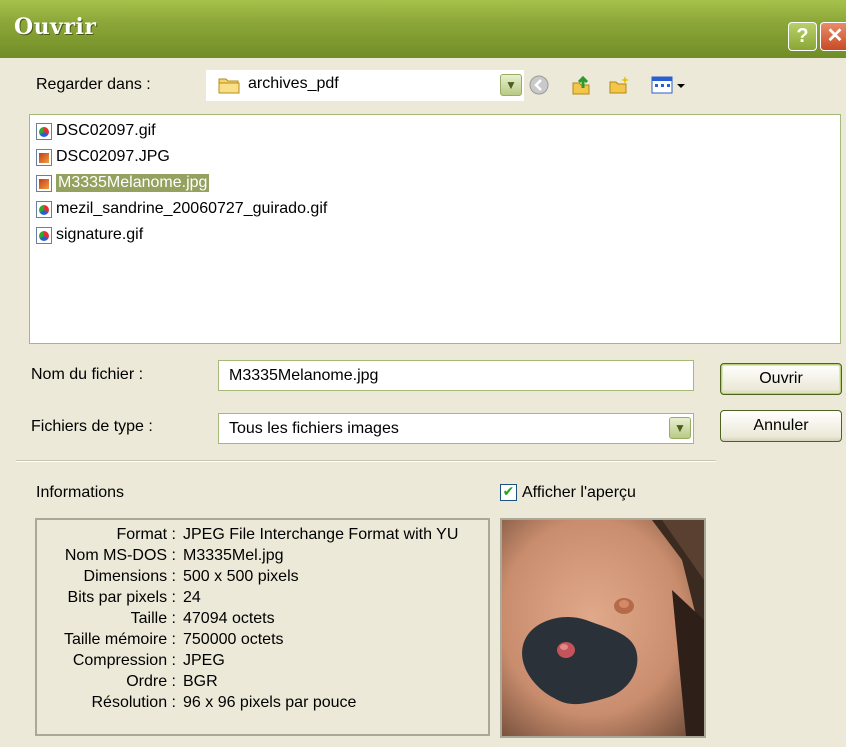 The width and height of the screenshot is (846, 747). I want to click on filetype-select: Tous les fichiers images ▼, so click(456, 428).